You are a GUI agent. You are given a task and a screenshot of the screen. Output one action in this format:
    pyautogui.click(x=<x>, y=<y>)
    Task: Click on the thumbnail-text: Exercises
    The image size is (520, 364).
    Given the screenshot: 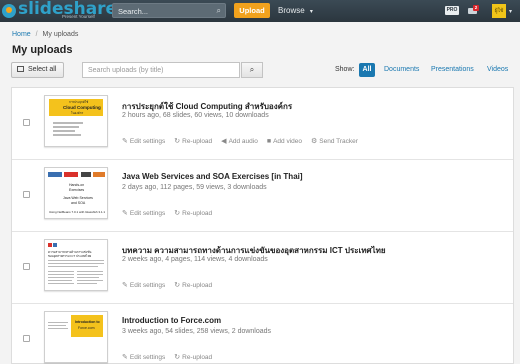 What is the action you would take?
    pyautogui.click(x=77, y=190)
    